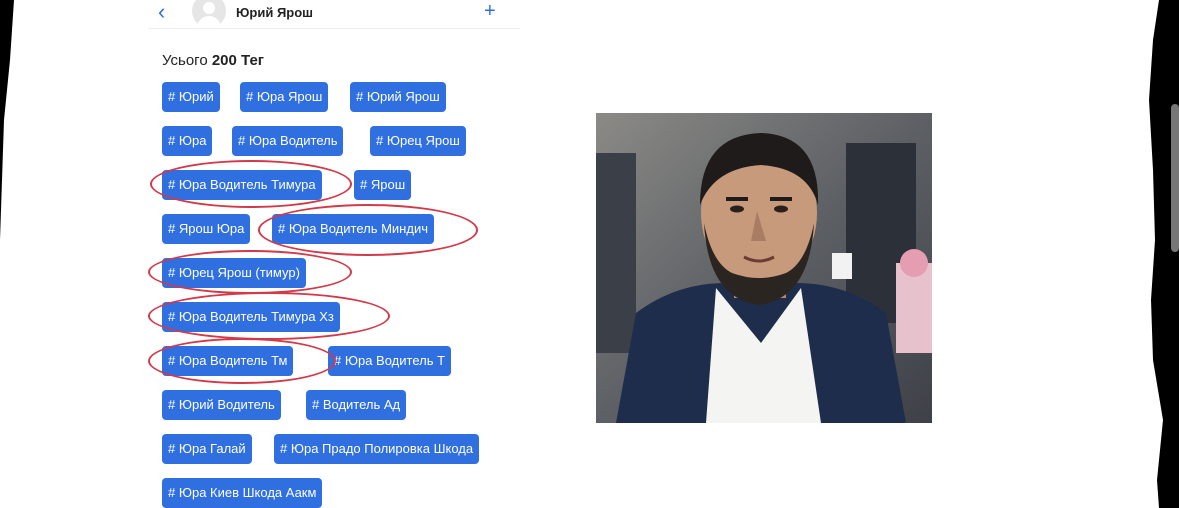 This screenshot has height=508, width=1179. Describe the element at coordinates (398, 97) in the screenshot. I see `tag-chip: # Юрий Ярош` at that location.